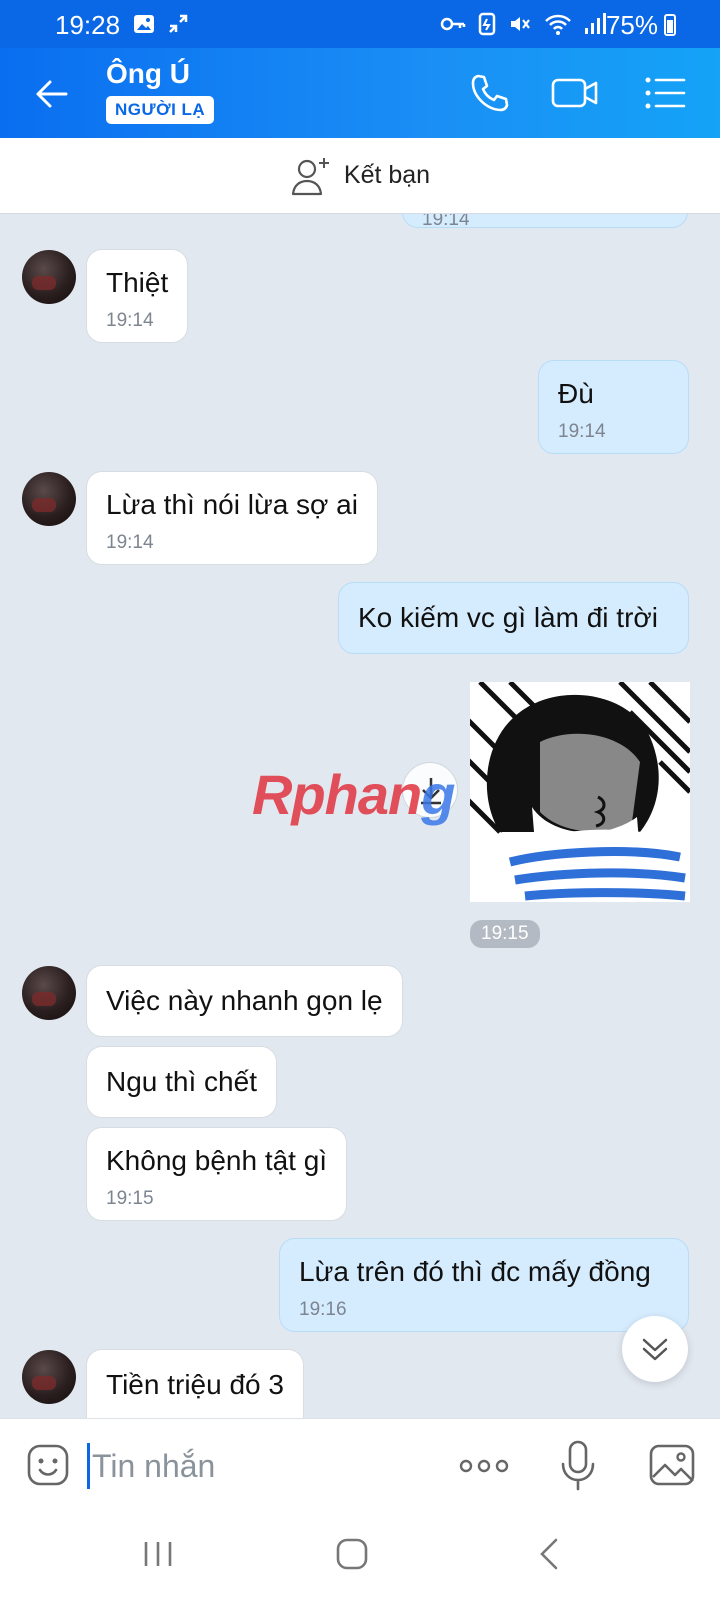 This screenshot has width=720, height=1600. What do you see at coordinates (160, 110) in the screenshot?
I see `stranger-badge: NGƯỜI LẠ` at bounding box center [160, 110].